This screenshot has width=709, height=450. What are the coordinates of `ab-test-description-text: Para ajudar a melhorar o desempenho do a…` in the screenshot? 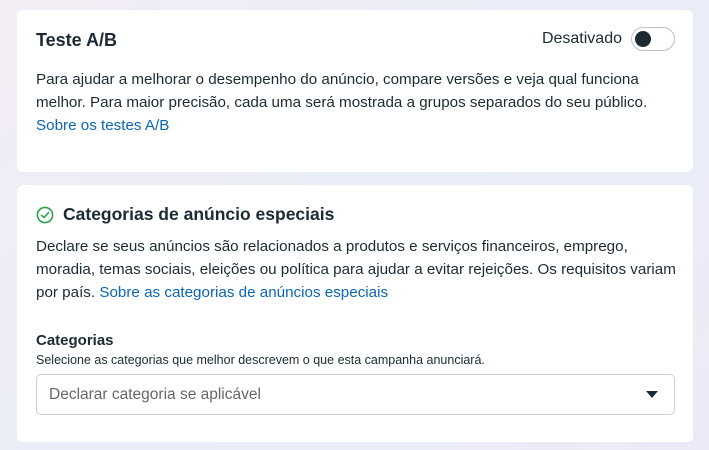 It's located at (342, 91).